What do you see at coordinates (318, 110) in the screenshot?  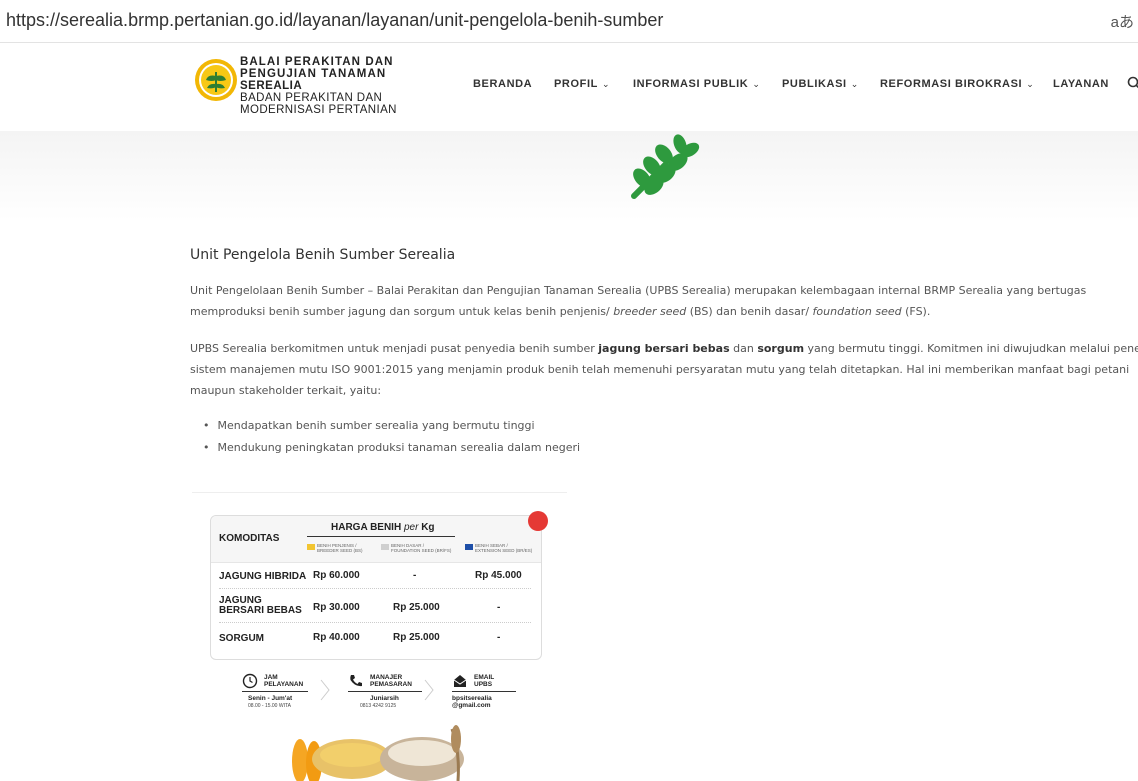 I see `org-line-5: MODERNISASI PERTANIAN` at bounding box center [318, 110].